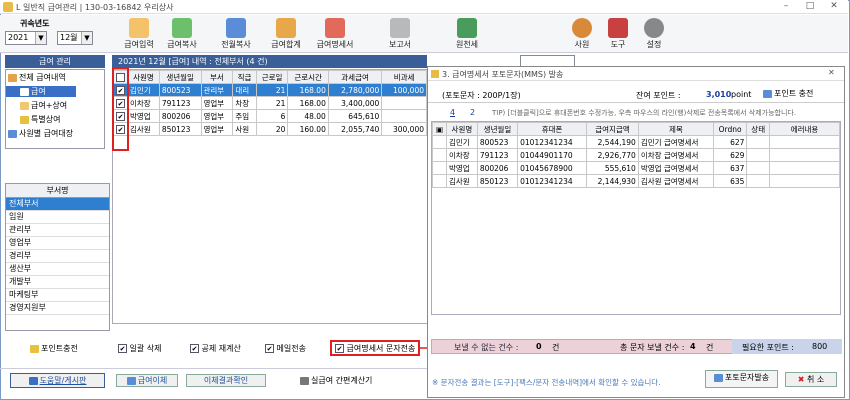  Describe the element at coordinates (26, 38) in the screenshot. I see `year-select: 2021 ▼` at that location.